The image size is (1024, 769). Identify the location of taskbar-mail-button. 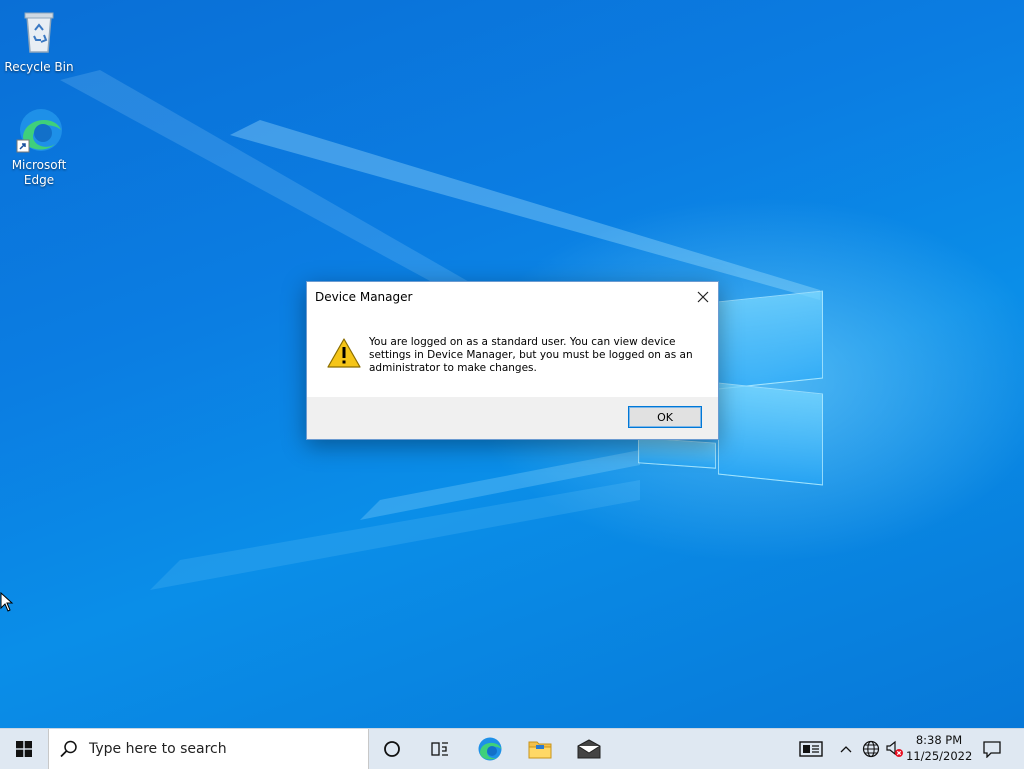
(589, 749).